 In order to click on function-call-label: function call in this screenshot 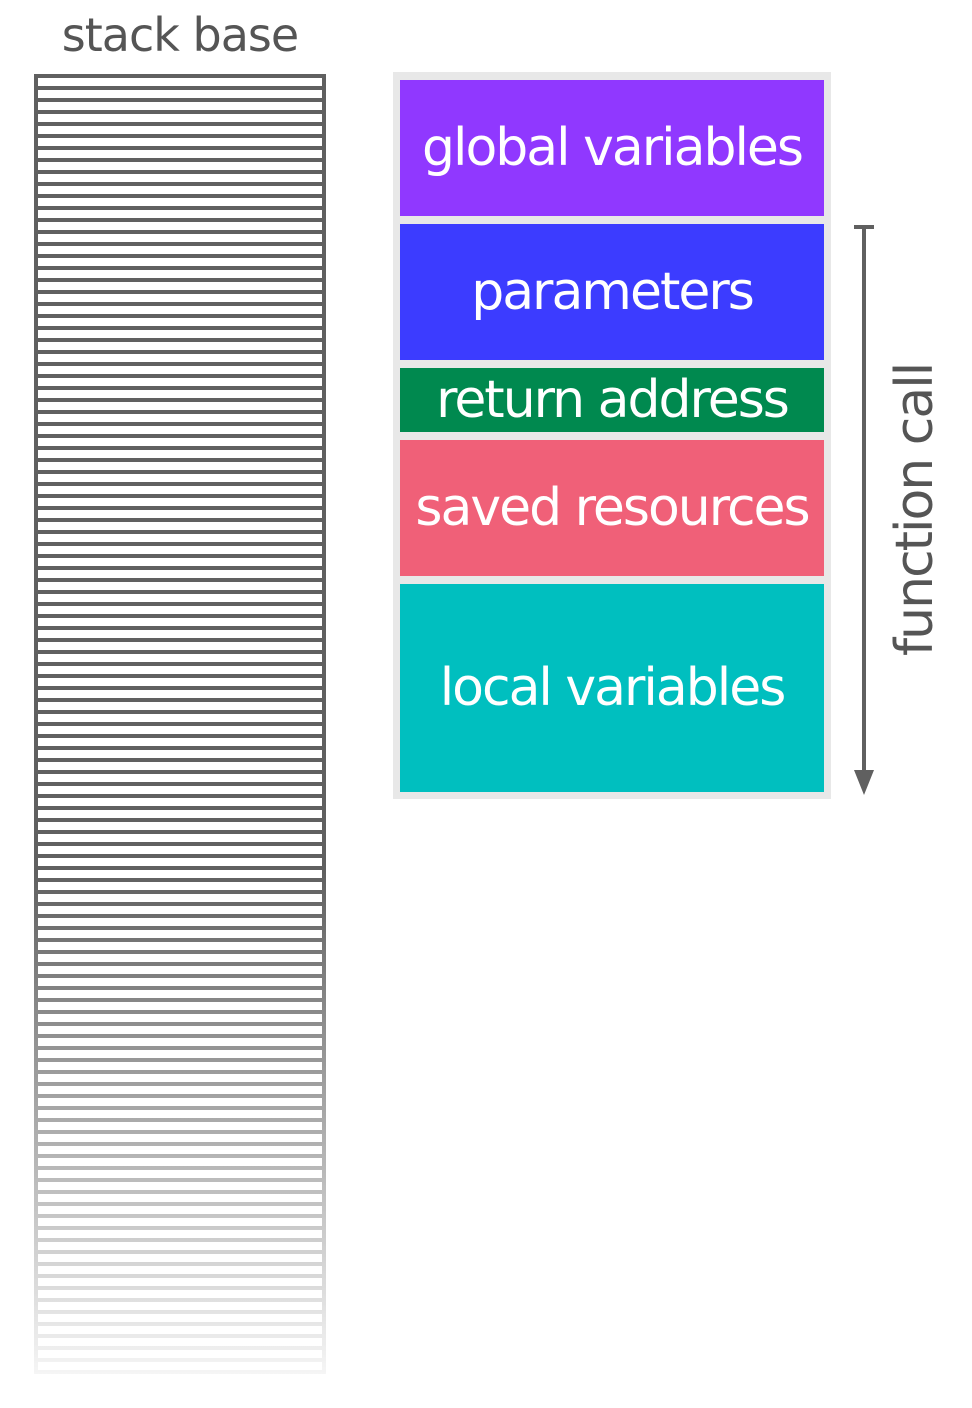, I will do `click(915, 510)`.